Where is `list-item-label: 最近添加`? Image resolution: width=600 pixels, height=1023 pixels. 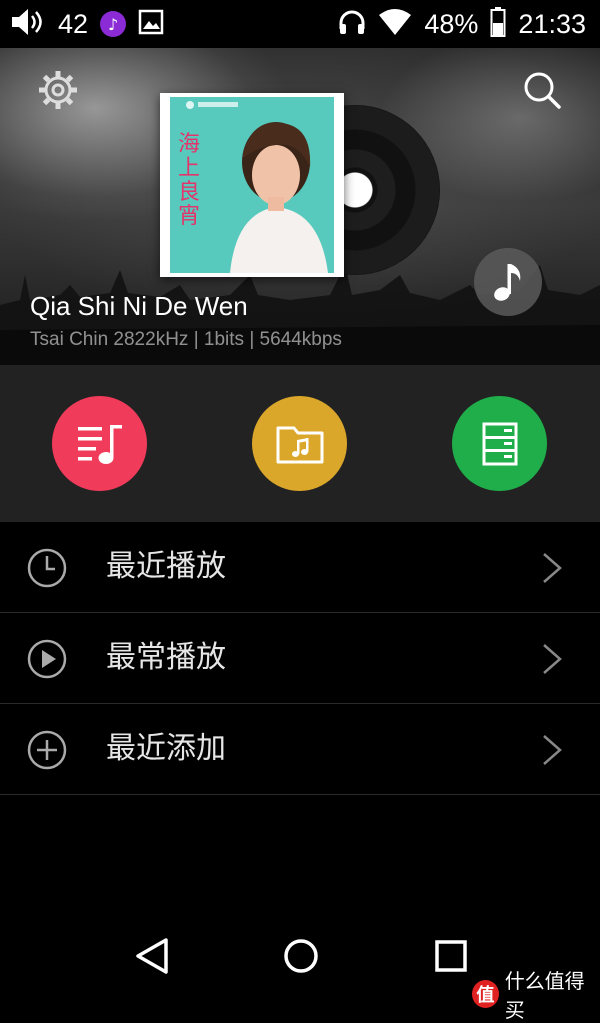 list-item-label: 最近添加 is located at coordinates (166, 748).